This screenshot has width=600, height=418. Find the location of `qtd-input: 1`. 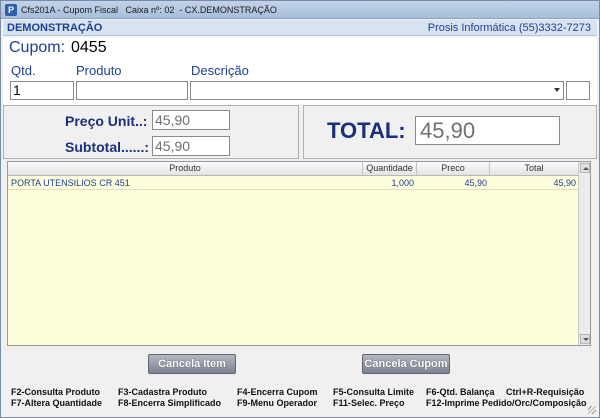

qtd-input: 1 is located at coordinates (42, 90).